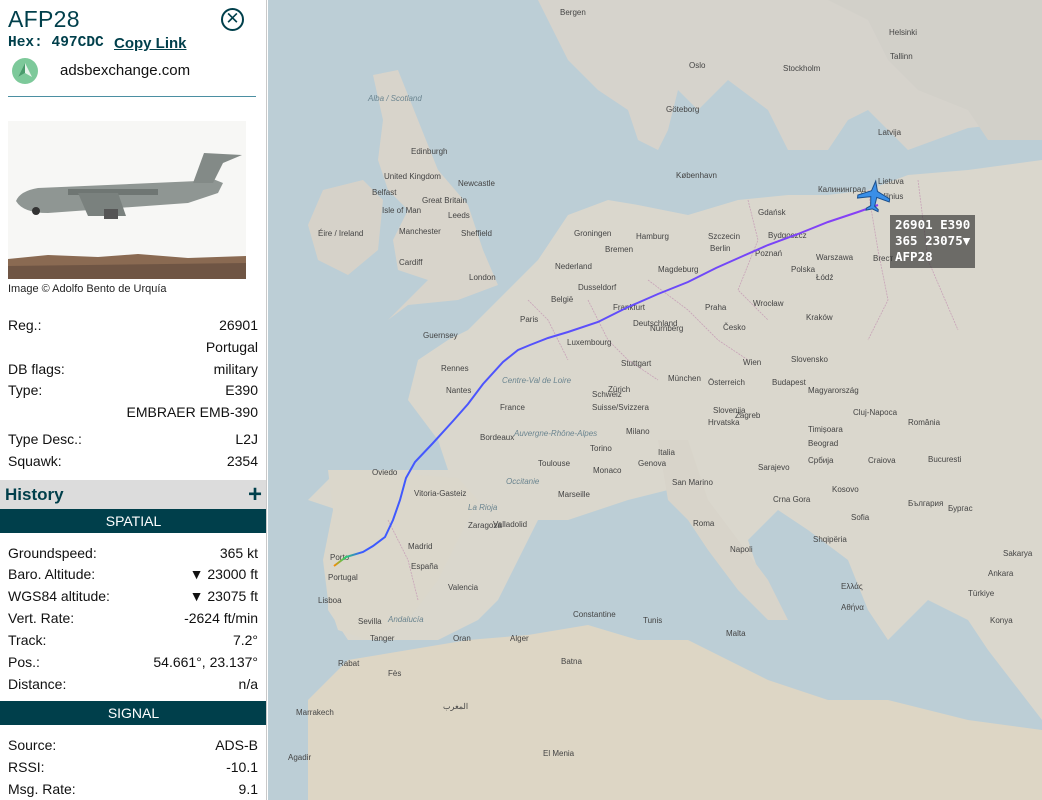  What do you see at coordinates (636, 363) in the screenshot?
I see `map-label: Stuttgart` at bounding box center [636, 363].